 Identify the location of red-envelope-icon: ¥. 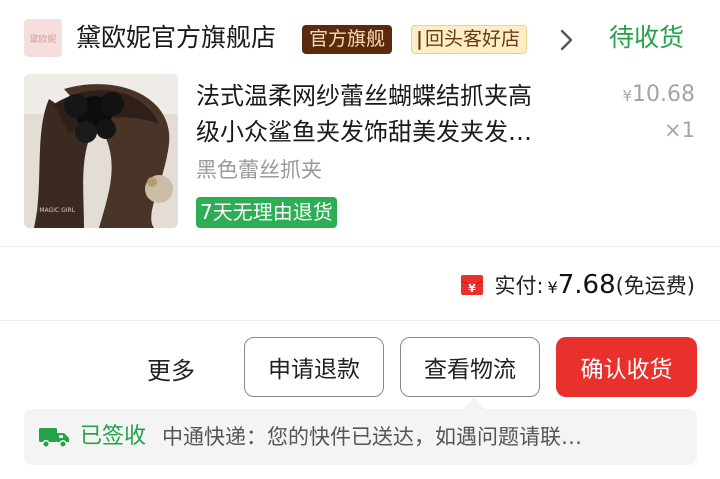
(472, 285).